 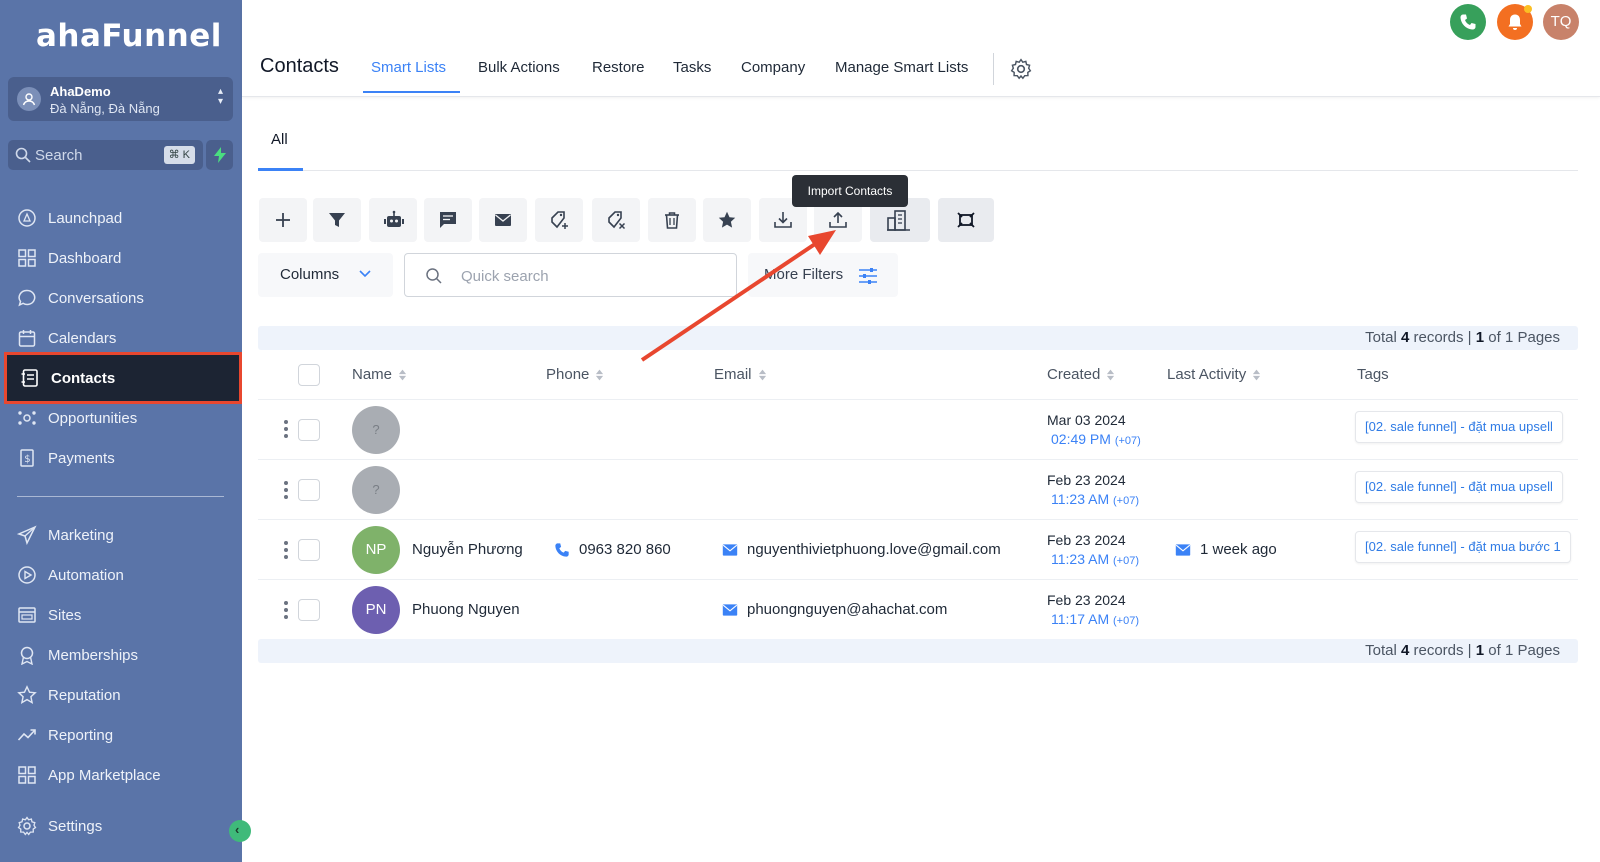 What do you see at coordinates (408, 67) in the screenshot?
I see `tab-smart-lists: Smart Lists` at bounding box center [408, 67].